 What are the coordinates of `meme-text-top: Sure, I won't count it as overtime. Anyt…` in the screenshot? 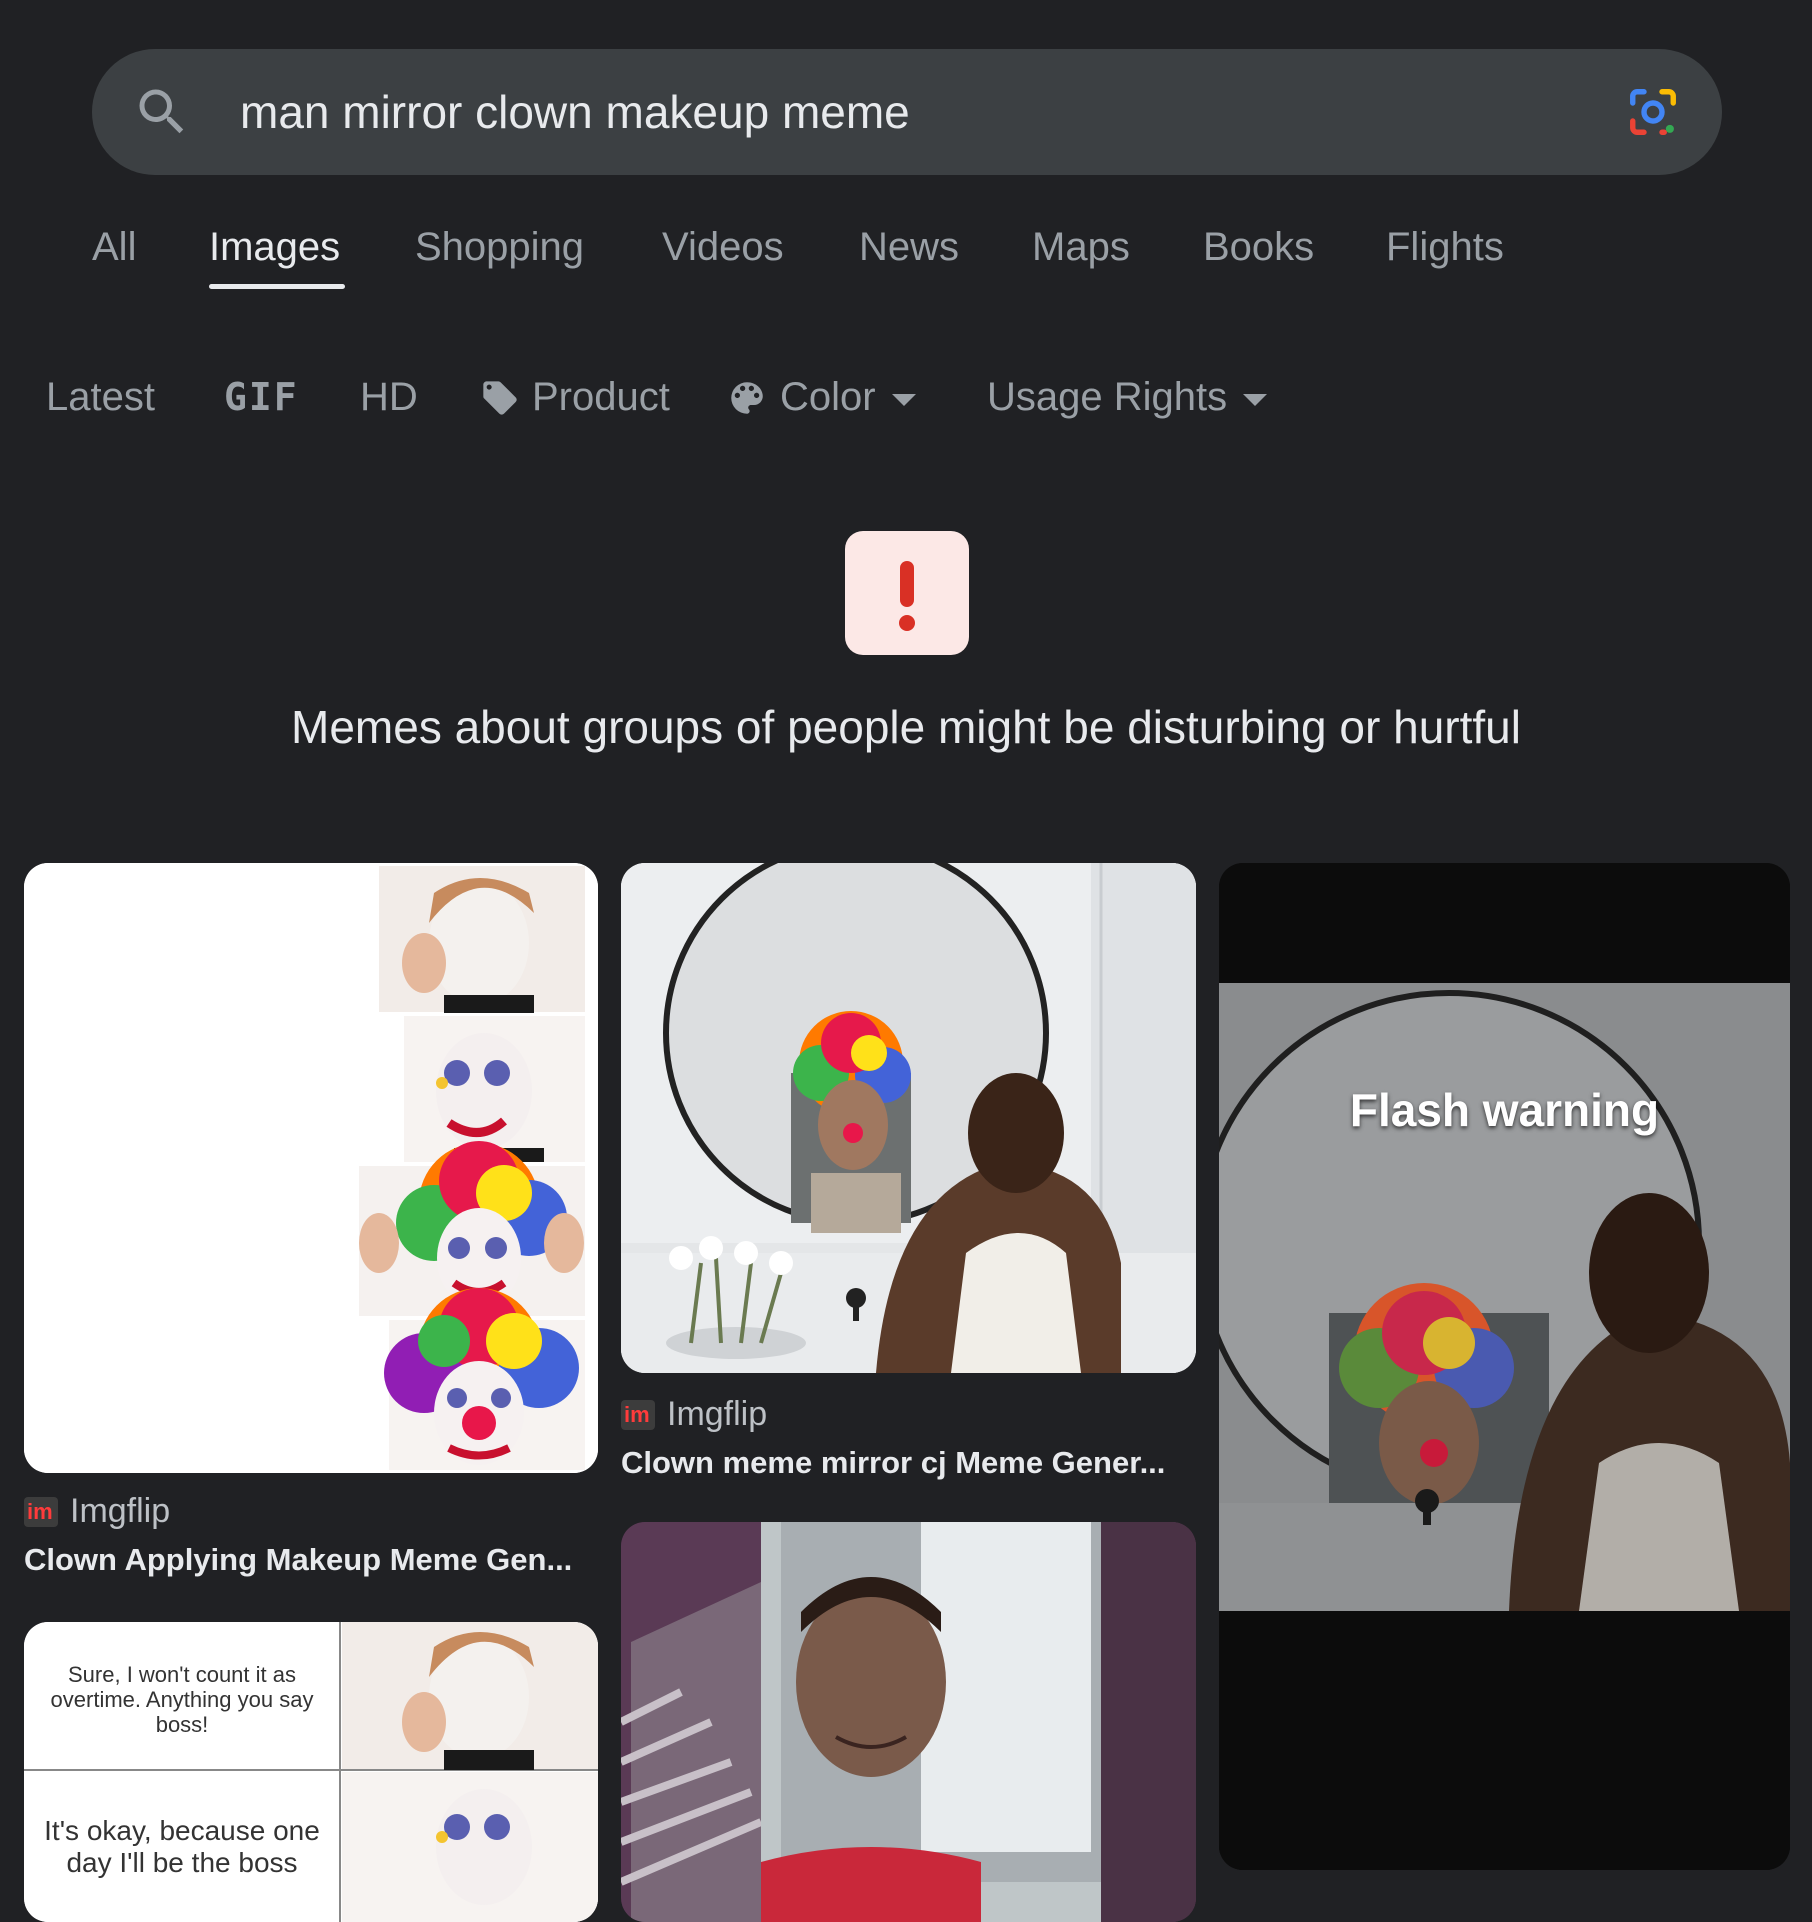 It's located at (182, 1699).